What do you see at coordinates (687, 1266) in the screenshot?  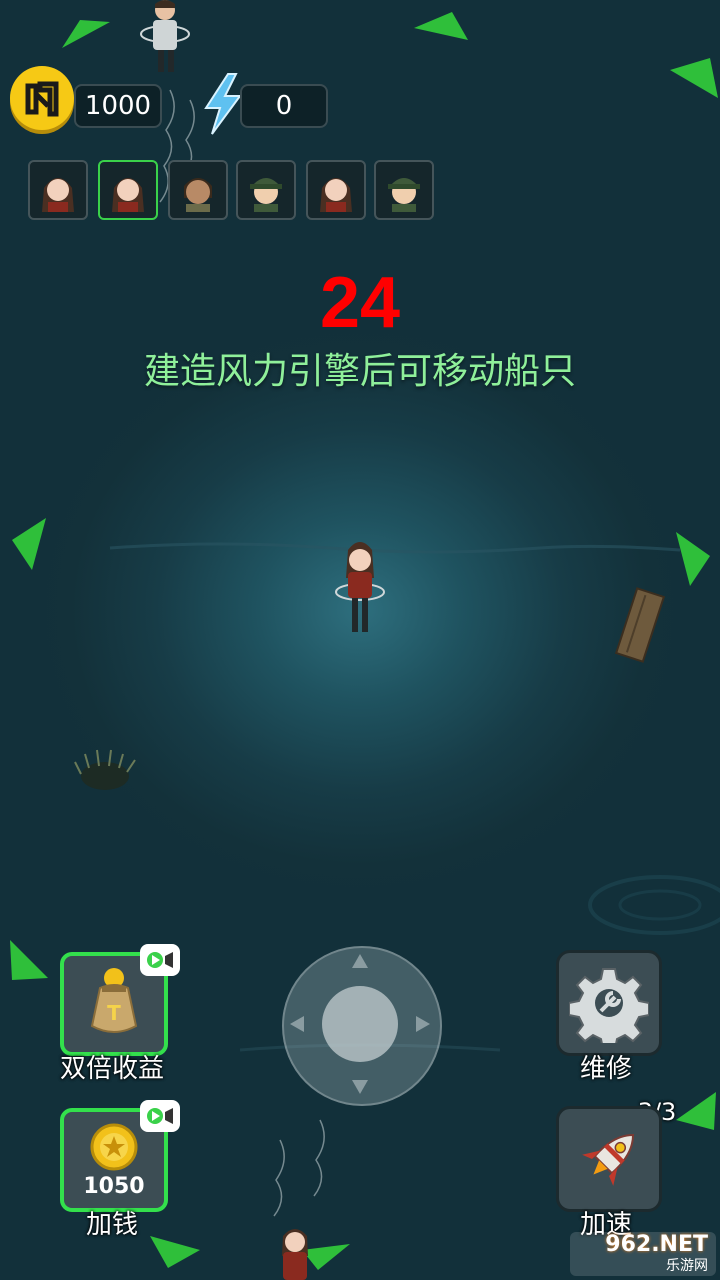 I see `watermark-subtitle: 乐游网` at bounding box center [687, 1266].